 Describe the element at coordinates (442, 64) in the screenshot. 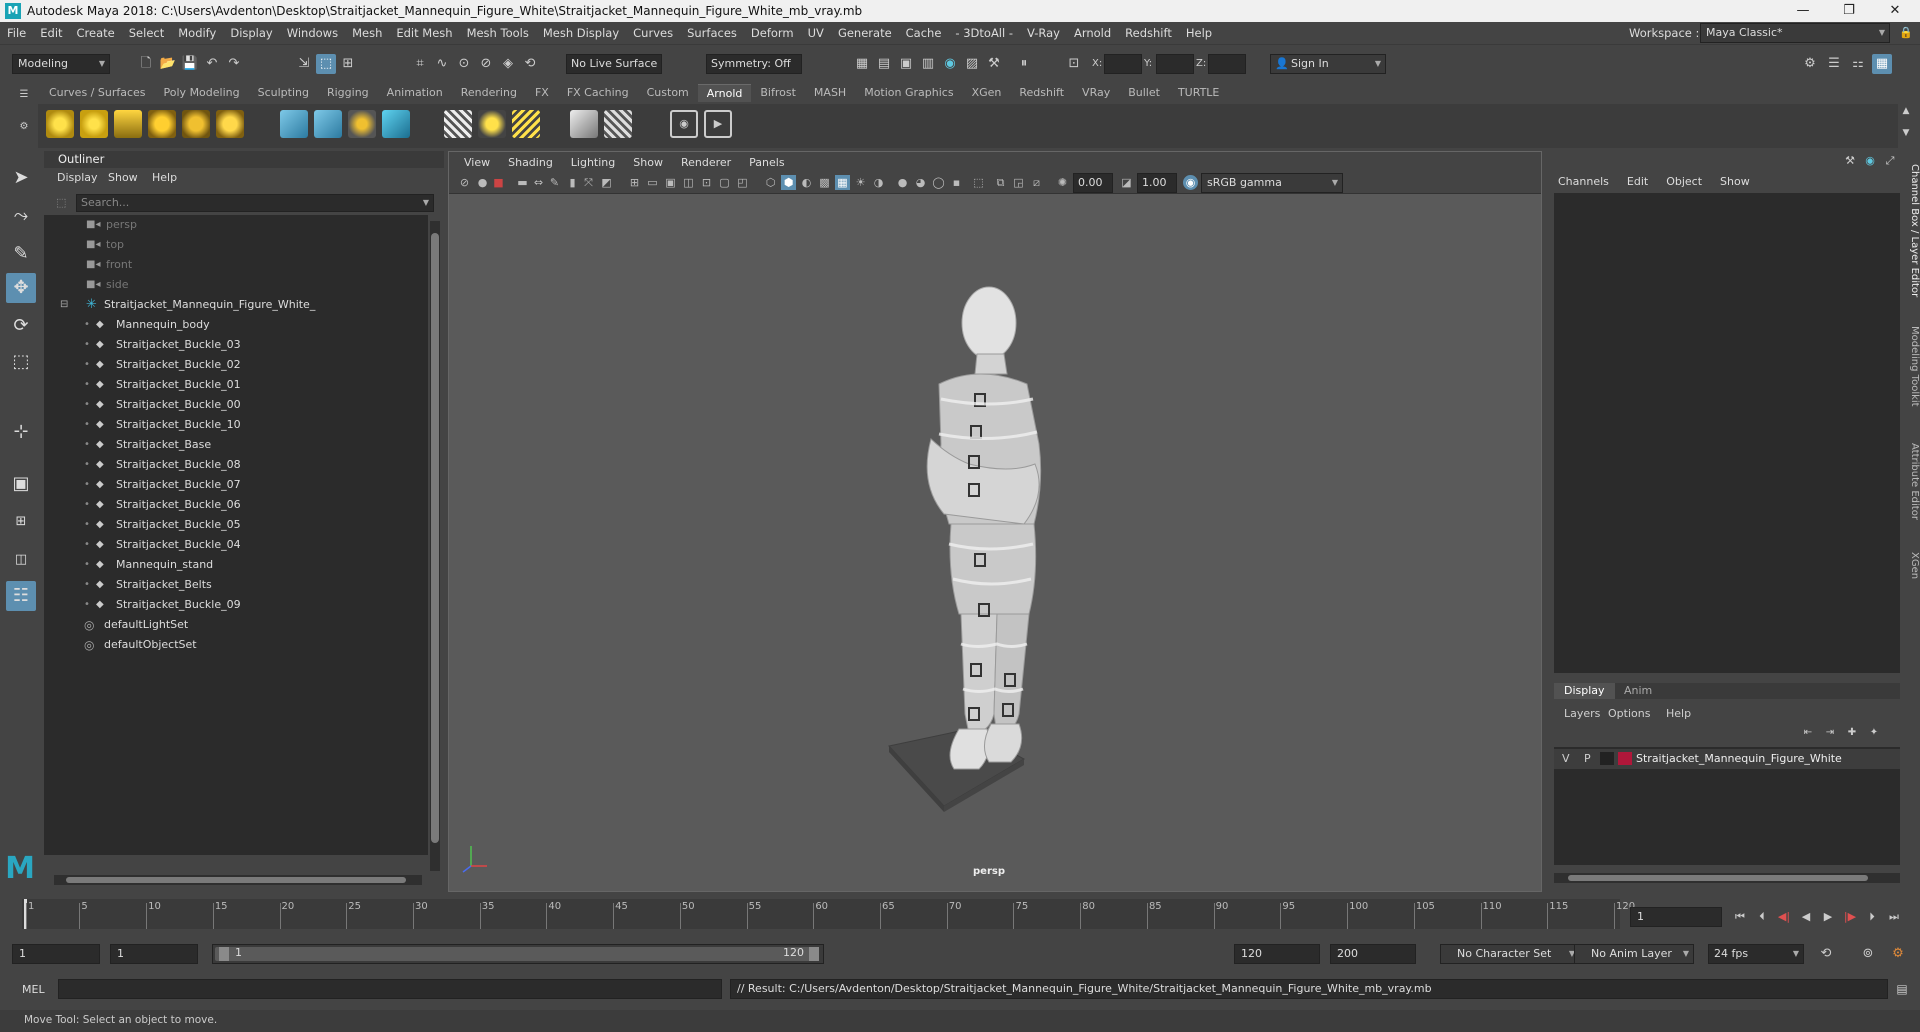

I see `snap-curve-icon: ∿` at that location.